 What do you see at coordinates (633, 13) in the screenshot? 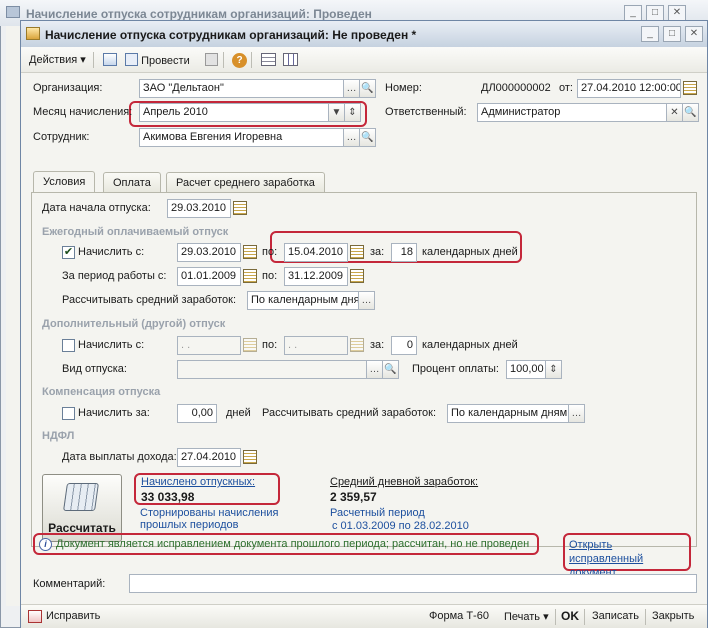
I see `bg-minimize-button: _` at bounding box center [633, 13].